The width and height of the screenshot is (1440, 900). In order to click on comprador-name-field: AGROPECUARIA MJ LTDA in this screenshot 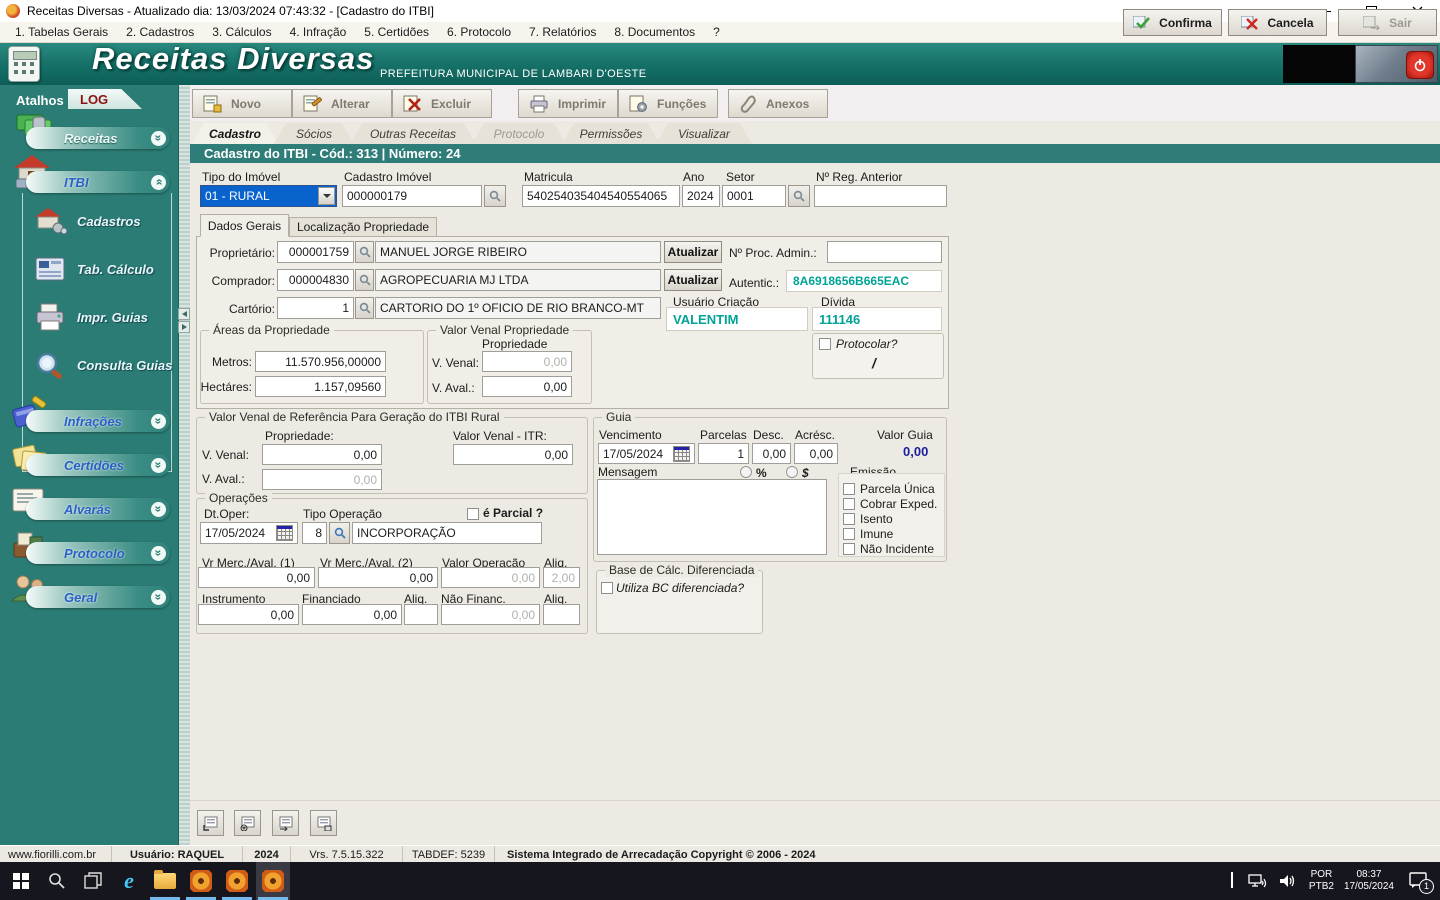, I will do `click(518, 280)`.